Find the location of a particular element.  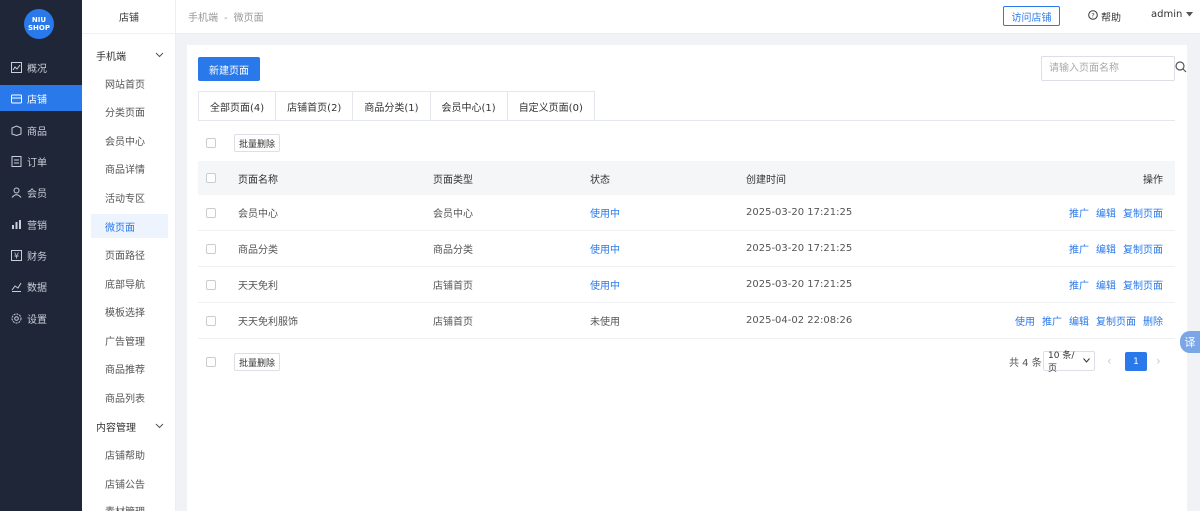

sub-item-goods-detail: 商品详情 is located at coordinates (129, 168).